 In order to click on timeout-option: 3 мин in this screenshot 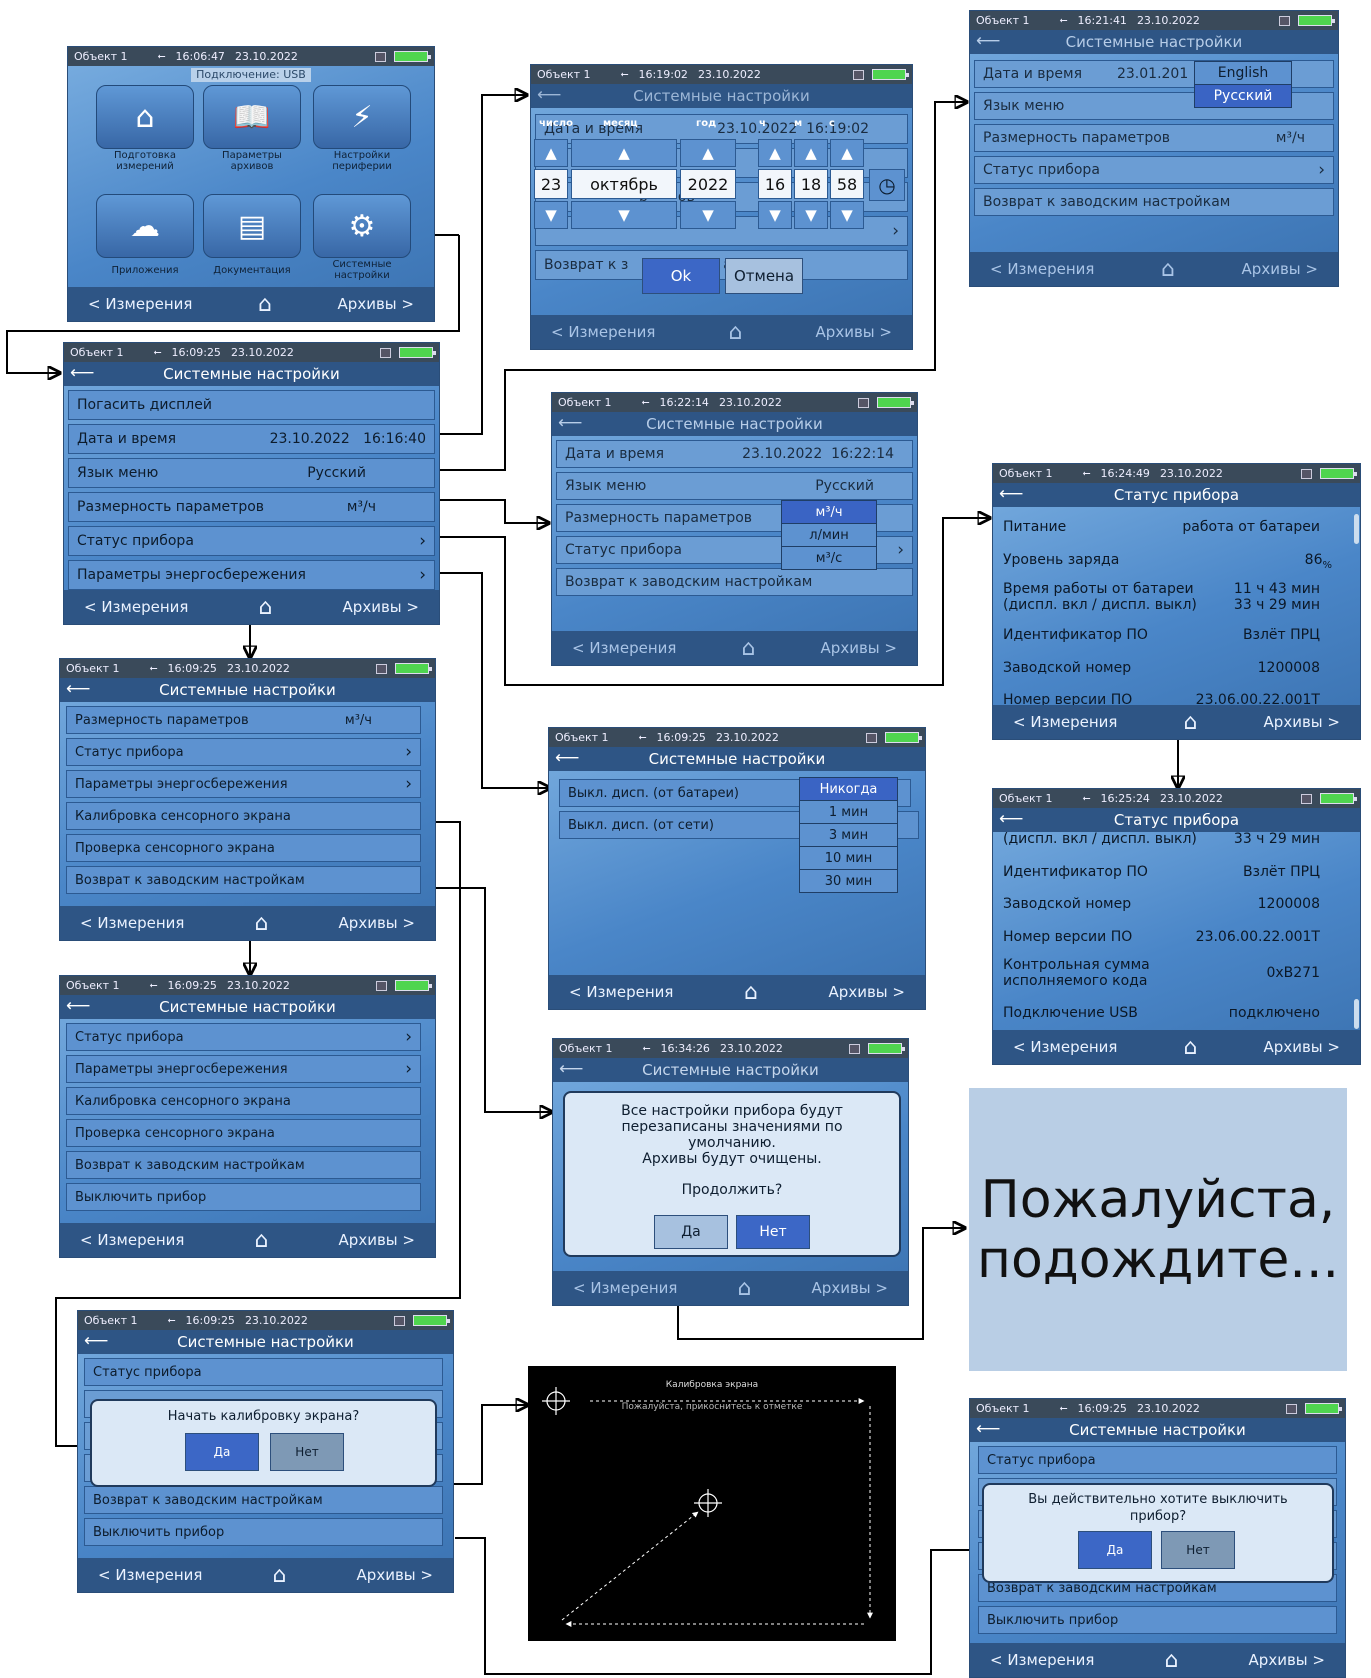, I will do `click(848, 835)`.